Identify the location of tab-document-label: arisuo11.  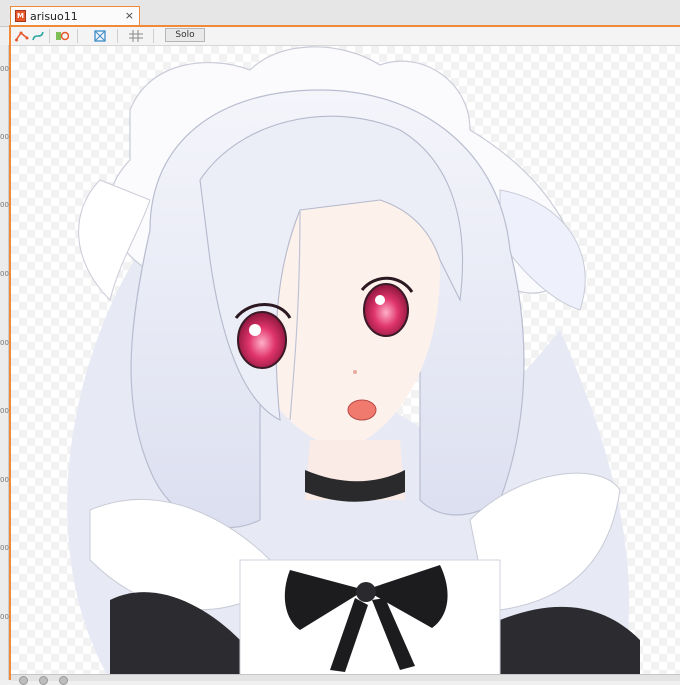
(54, 16).